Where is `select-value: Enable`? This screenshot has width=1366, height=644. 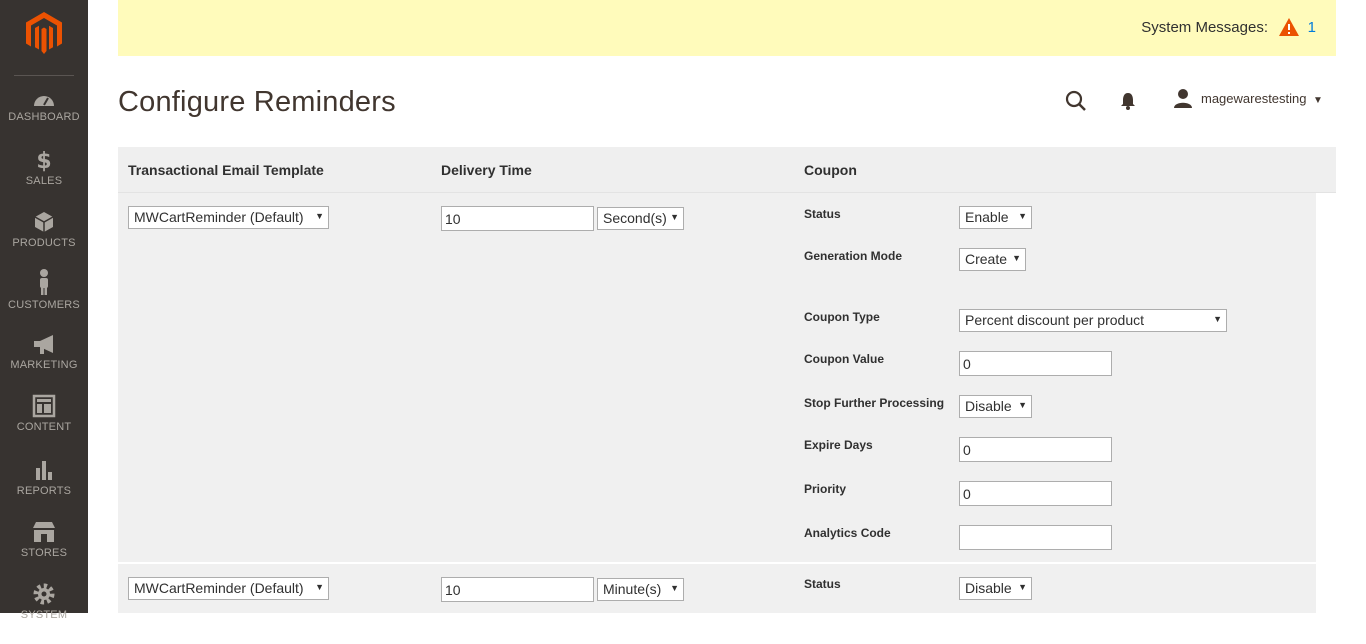
select-value: Enable is located at coordinates (987, 217).